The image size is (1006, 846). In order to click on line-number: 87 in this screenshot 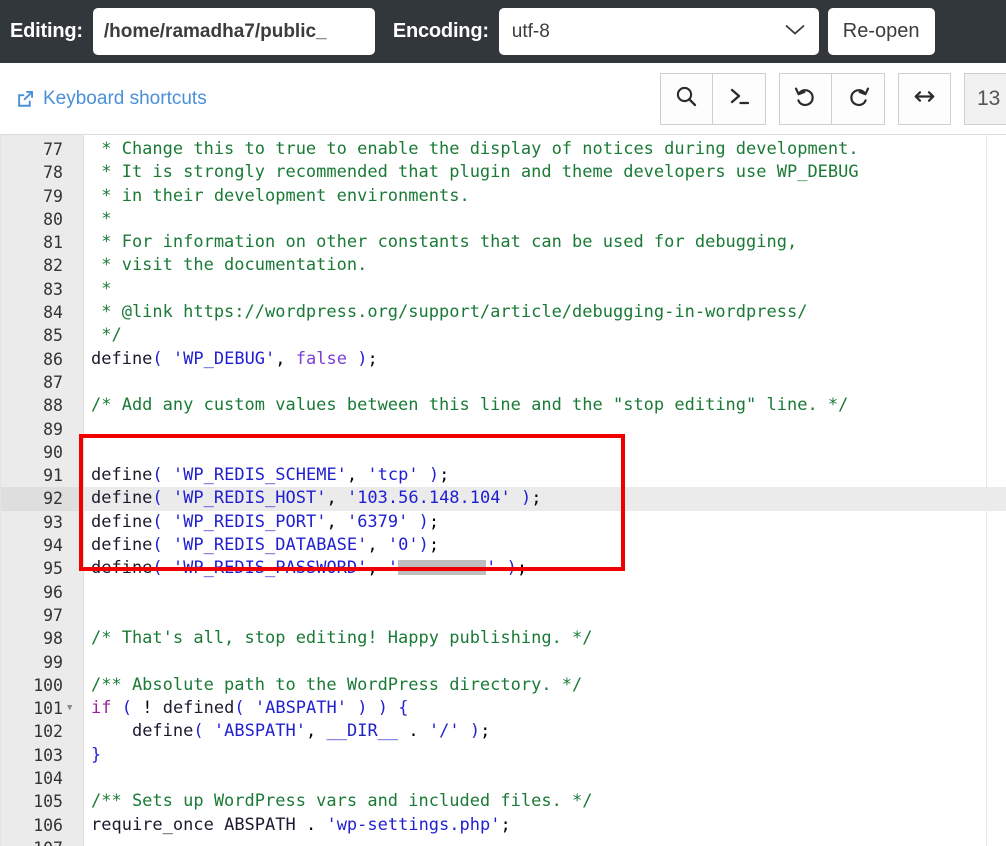, I will do `click(53, 382)`.